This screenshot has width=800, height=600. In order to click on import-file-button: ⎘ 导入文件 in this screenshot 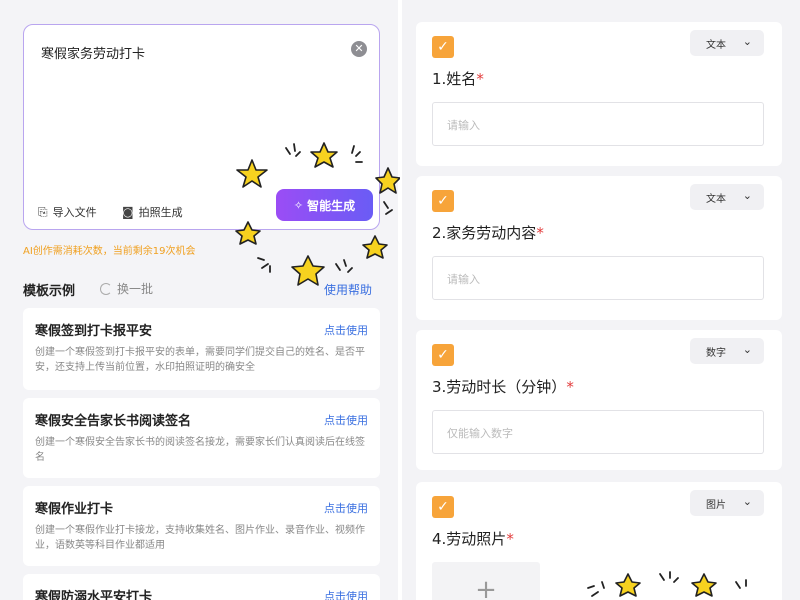, I will do `click(67, 212)`.